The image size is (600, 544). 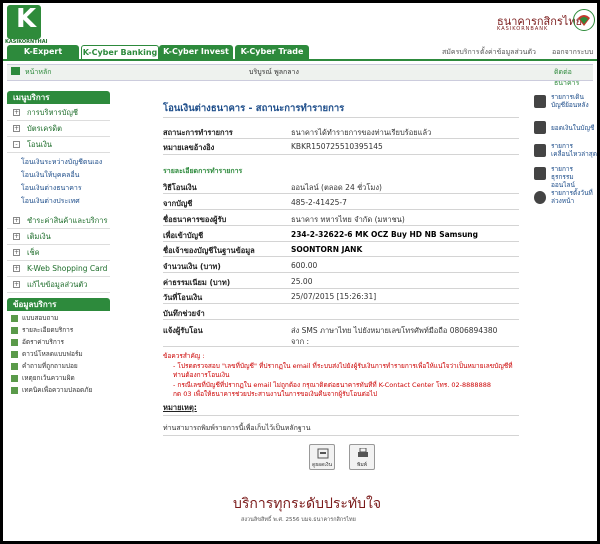 I want to click on remark-title: หมายเหตุ:, so click(x=180, y=407).